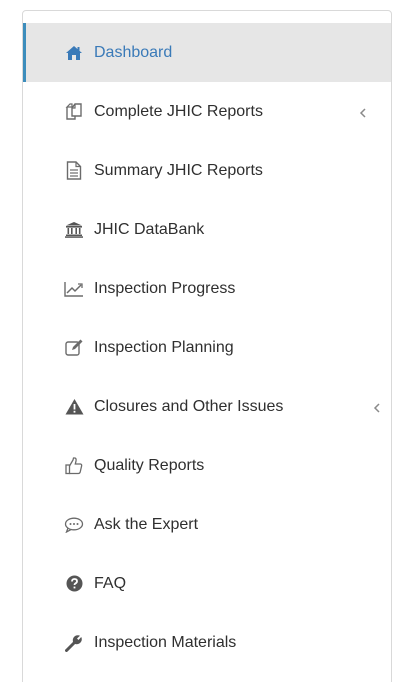 This screenshot has width=418, height=682. I want to click on sidebar-item-quality-reports: Quality Reports, so click(207, 465).